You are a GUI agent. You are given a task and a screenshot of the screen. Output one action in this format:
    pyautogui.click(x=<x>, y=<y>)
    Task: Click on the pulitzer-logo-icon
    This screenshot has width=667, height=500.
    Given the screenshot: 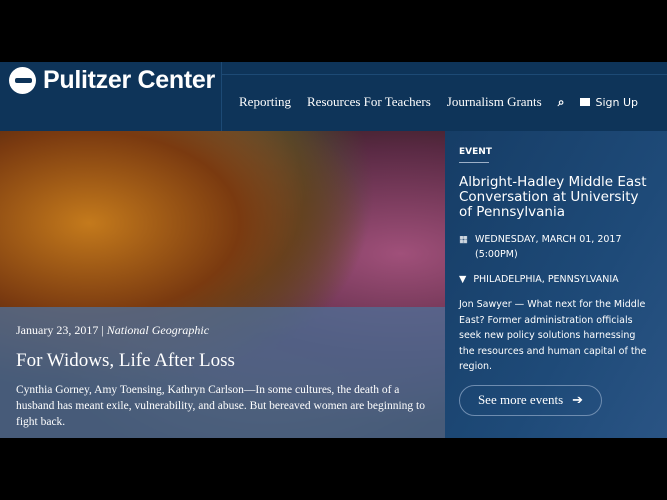 What is the action you would take?
    pyautogui.click(x=22, y=80)
    